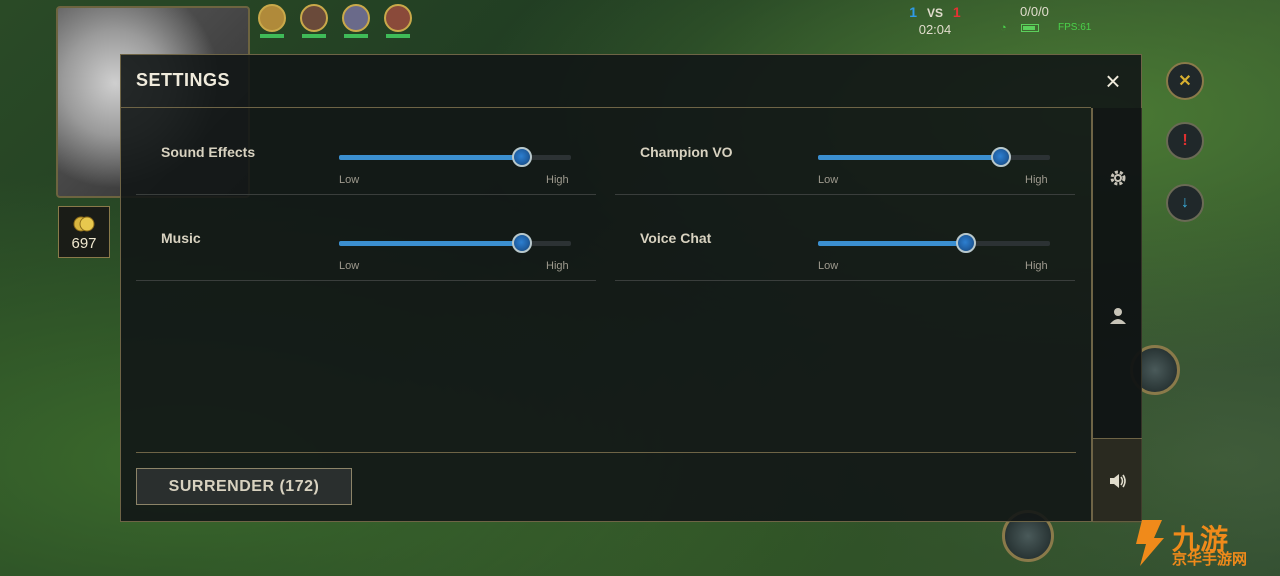  What do you see at coordinates (84, 243) in the screenshot?
I see `gold-amount: 697` at bounding box center [84, 243].